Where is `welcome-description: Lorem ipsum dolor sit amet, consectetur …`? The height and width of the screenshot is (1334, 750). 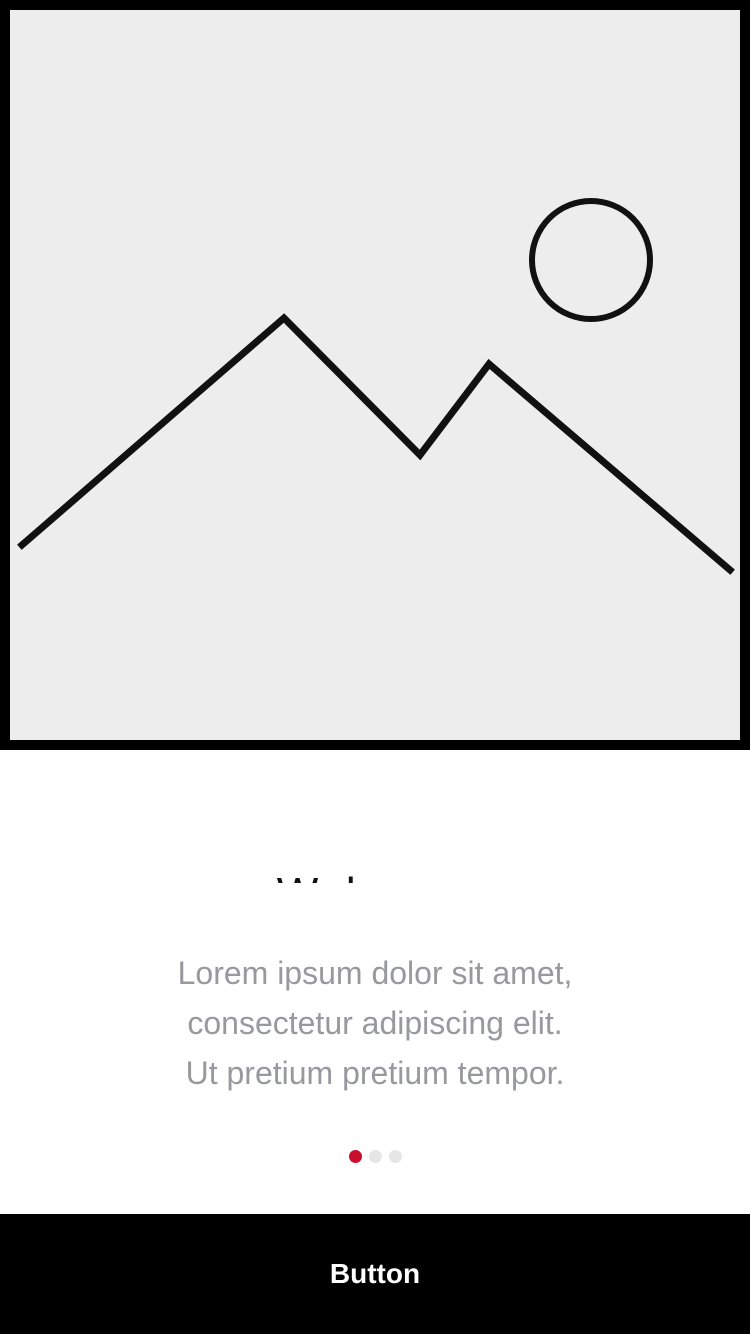
welcome-description: Lorem ipsum dolor sit amet, consectetur … is located at coordinates (375, 1023).